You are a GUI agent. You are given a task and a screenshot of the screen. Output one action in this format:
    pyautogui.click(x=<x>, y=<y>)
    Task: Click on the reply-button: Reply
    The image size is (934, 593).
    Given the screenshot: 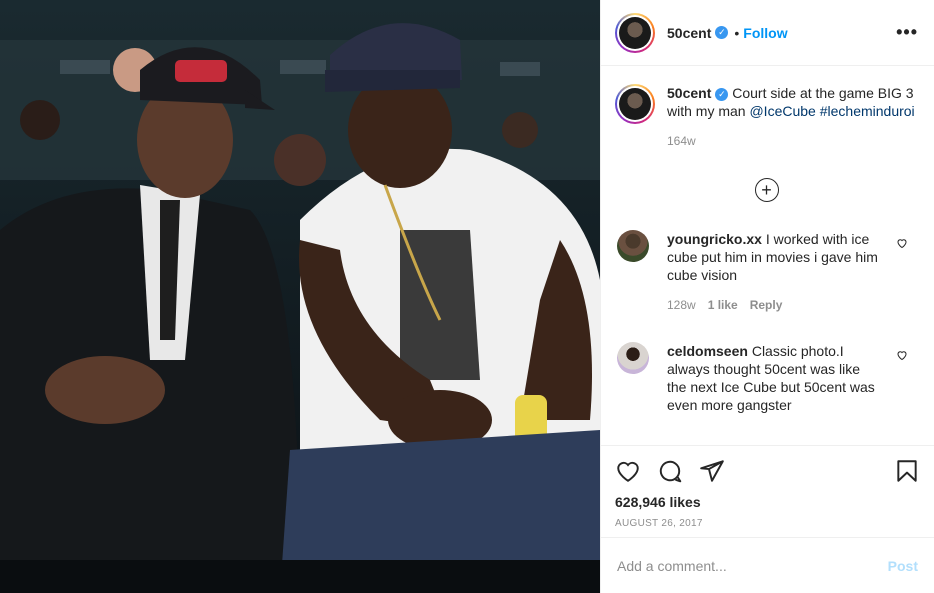 What is the action you would take?
    pyautogui.click(x=766, y=305)
    